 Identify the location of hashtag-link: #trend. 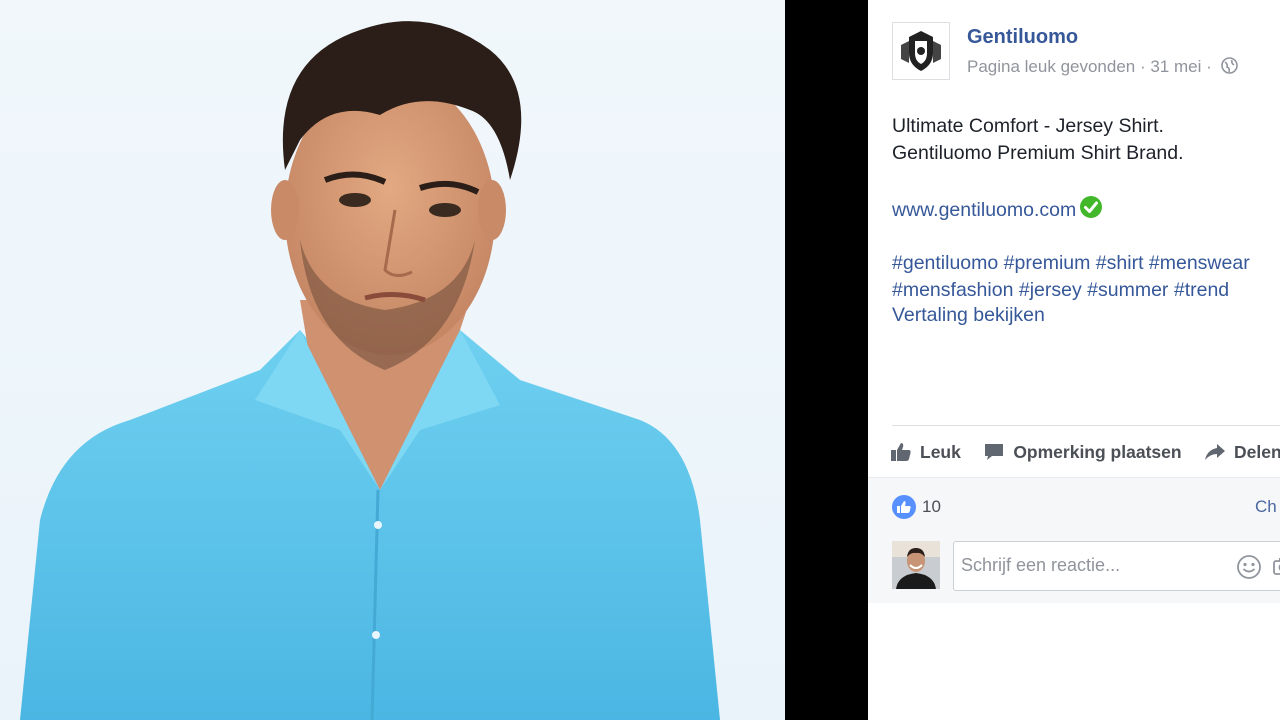
(1201, 290).